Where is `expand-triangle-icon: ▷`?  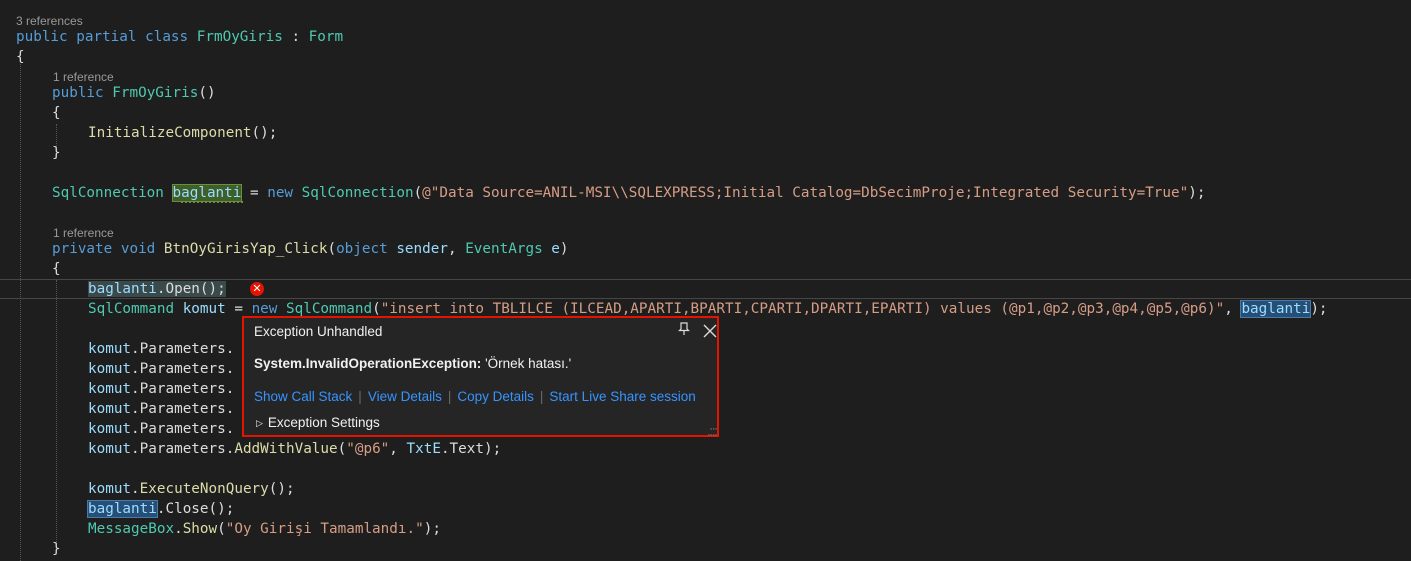 expand-triangle-icon: ▷ is located at coordinates (259, 423).